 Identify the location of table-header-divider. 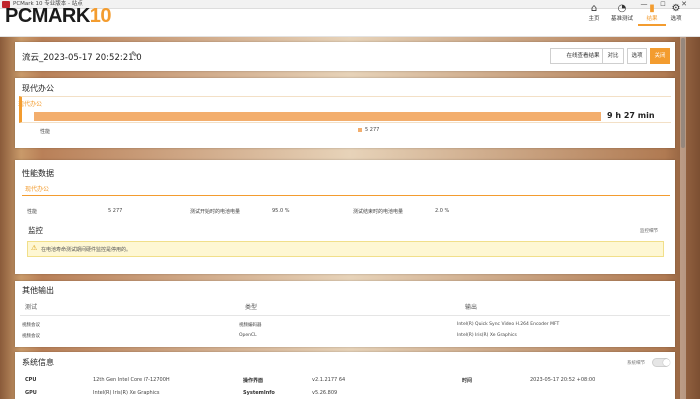
(345, 315).